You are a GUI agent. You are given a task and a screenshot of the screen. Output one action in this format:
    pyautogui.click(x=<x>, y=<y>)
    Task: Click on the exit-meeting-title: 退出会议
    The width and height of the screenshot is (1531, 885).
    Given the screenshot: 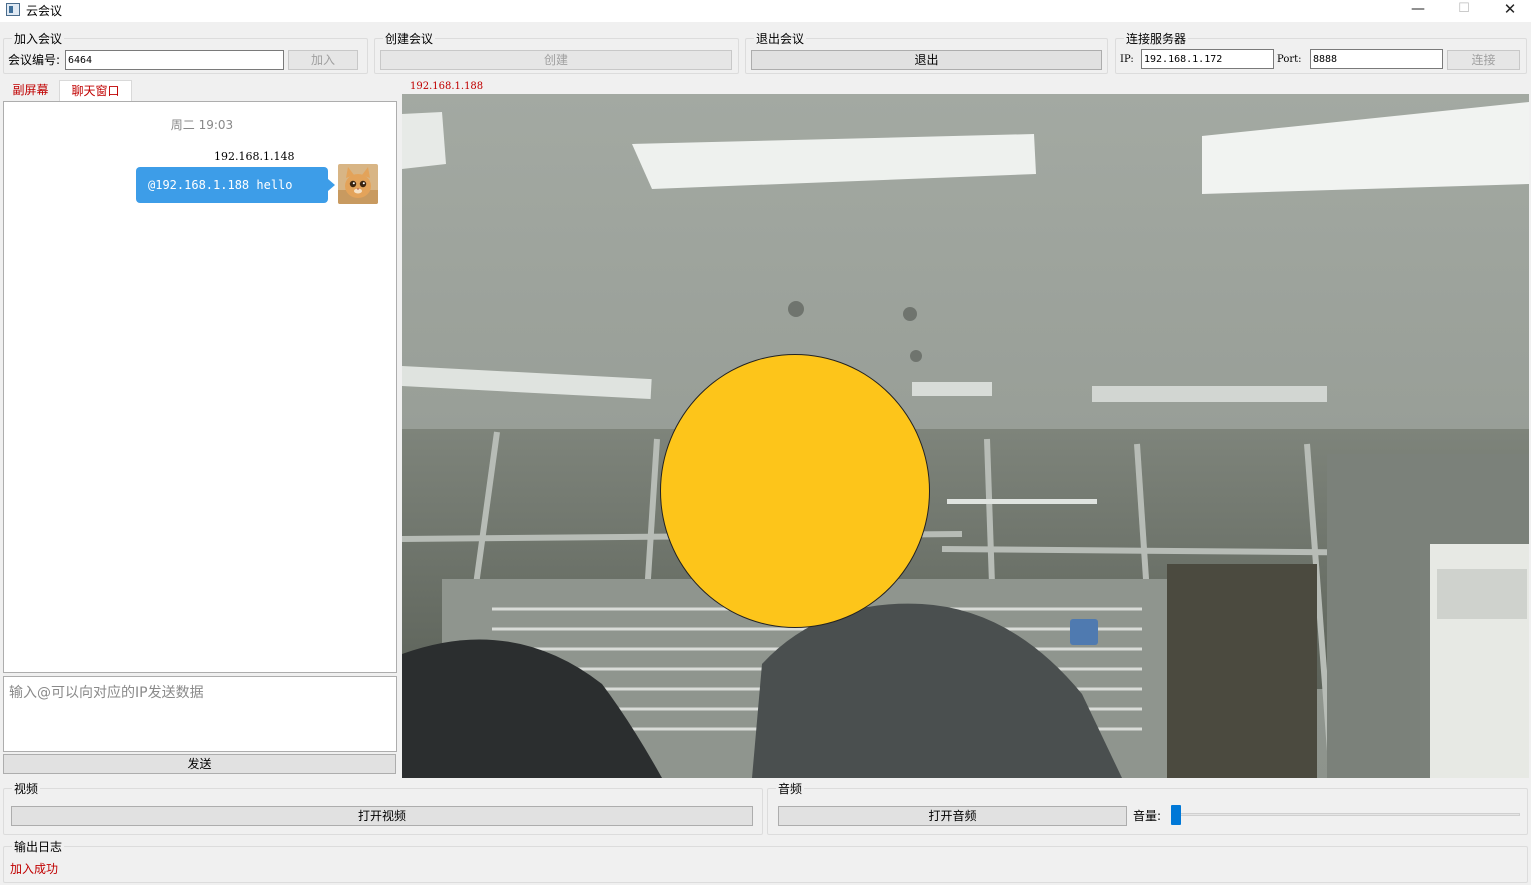 What is the action you would take?
    pyautogui.click(x=780, y=38)
    